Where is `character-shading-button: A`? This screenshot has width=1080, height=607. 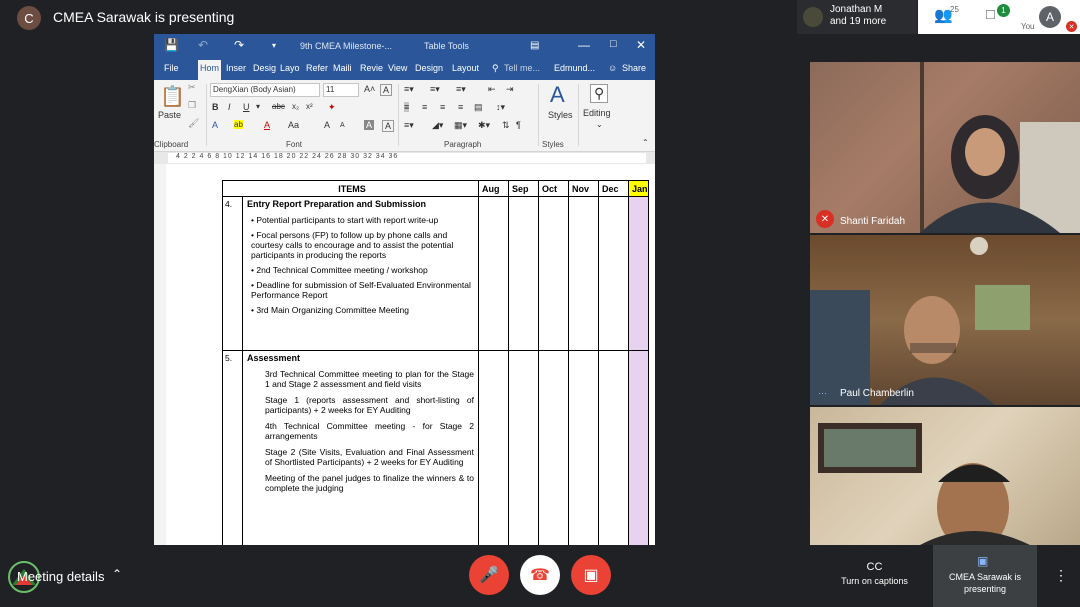 character-shading-button: A is located at coordinates (369, 125).